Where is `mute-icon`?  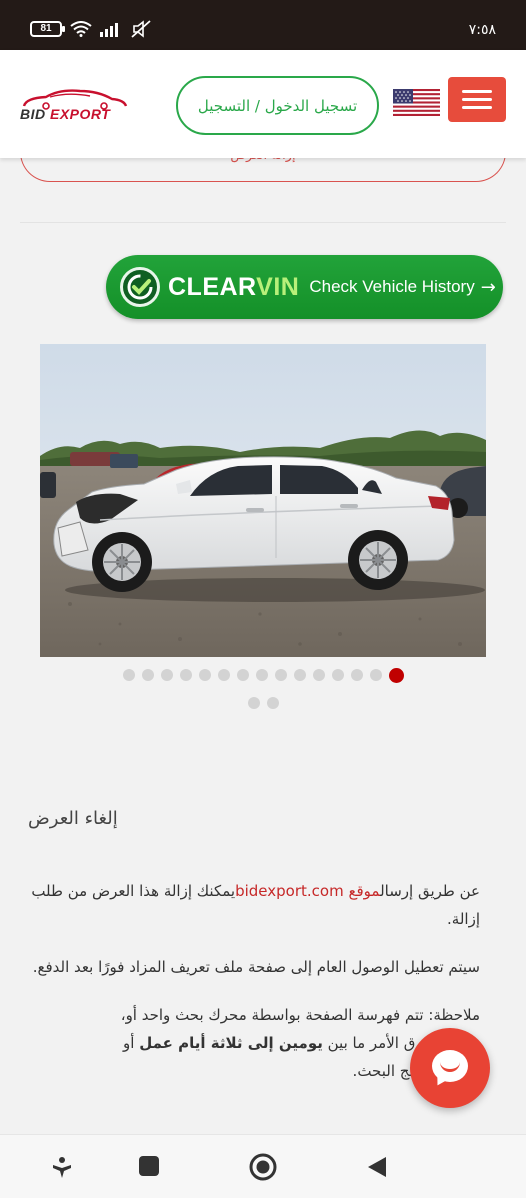 mute-icon is located at coordinates (141, 29).